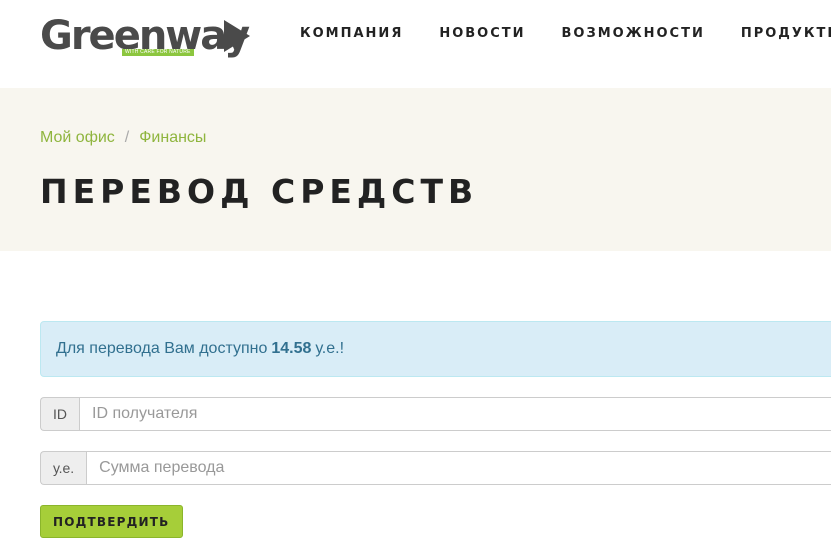 The width and height of the screenshot is (831, 559). What do you see at coordinates (458, 468) in the screenshot?
I see `transfer-amount-input` at bounding box center [458, 468].